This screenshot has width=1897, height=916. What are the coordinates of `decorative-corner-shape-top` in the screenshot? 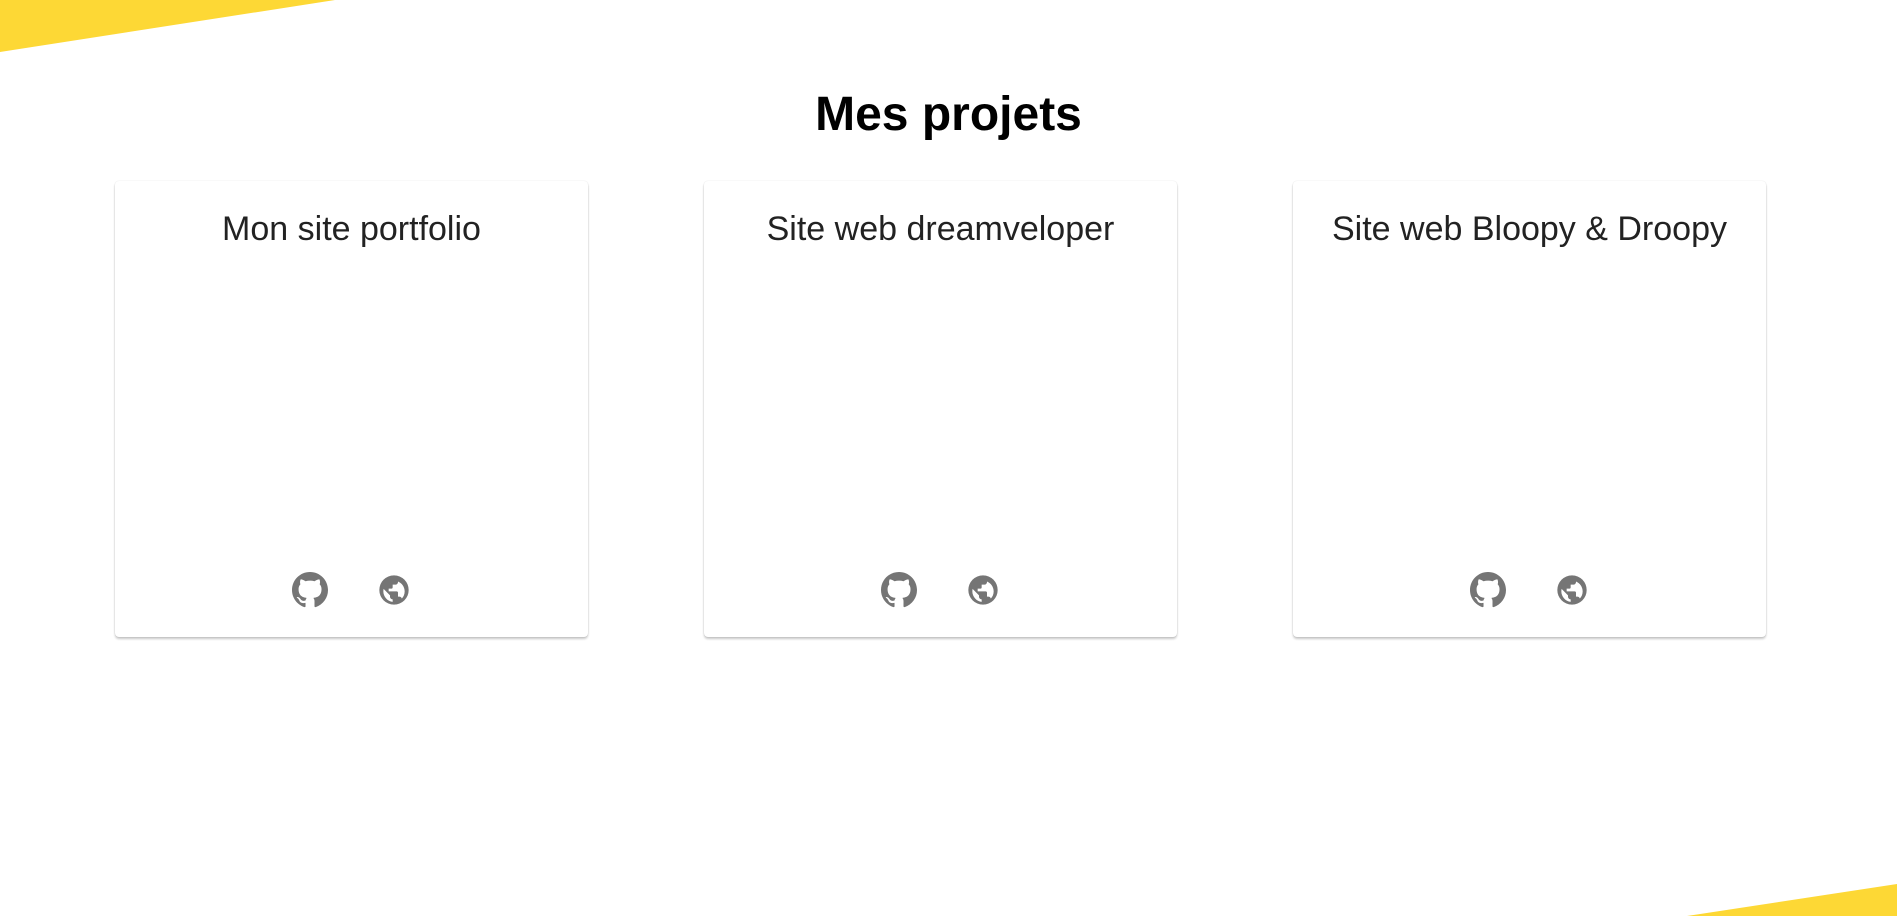 It's located at (167, 26).